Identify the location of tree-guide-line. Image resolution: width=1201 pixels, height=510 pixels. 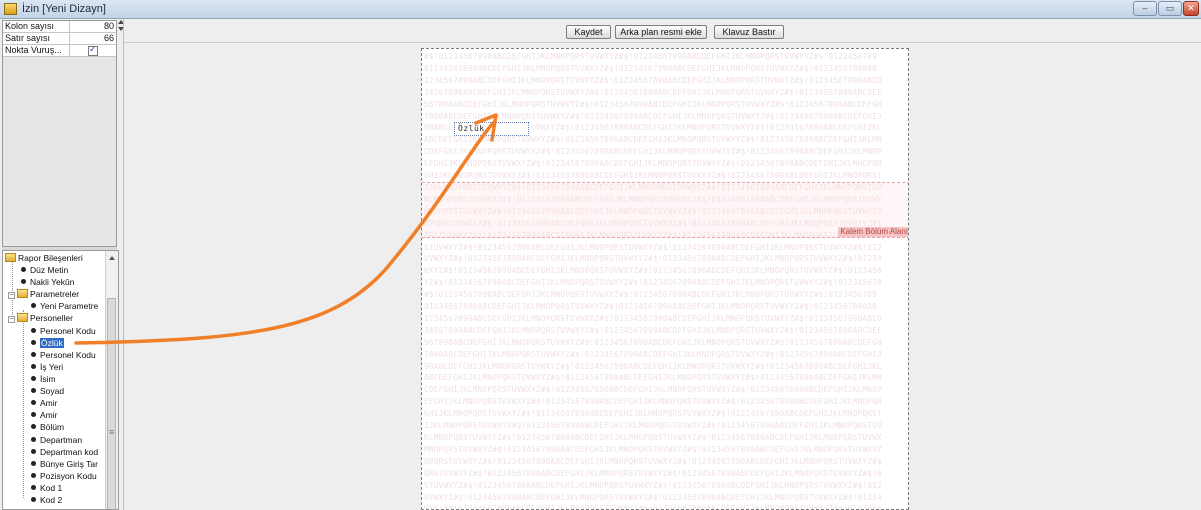
(23, 404).